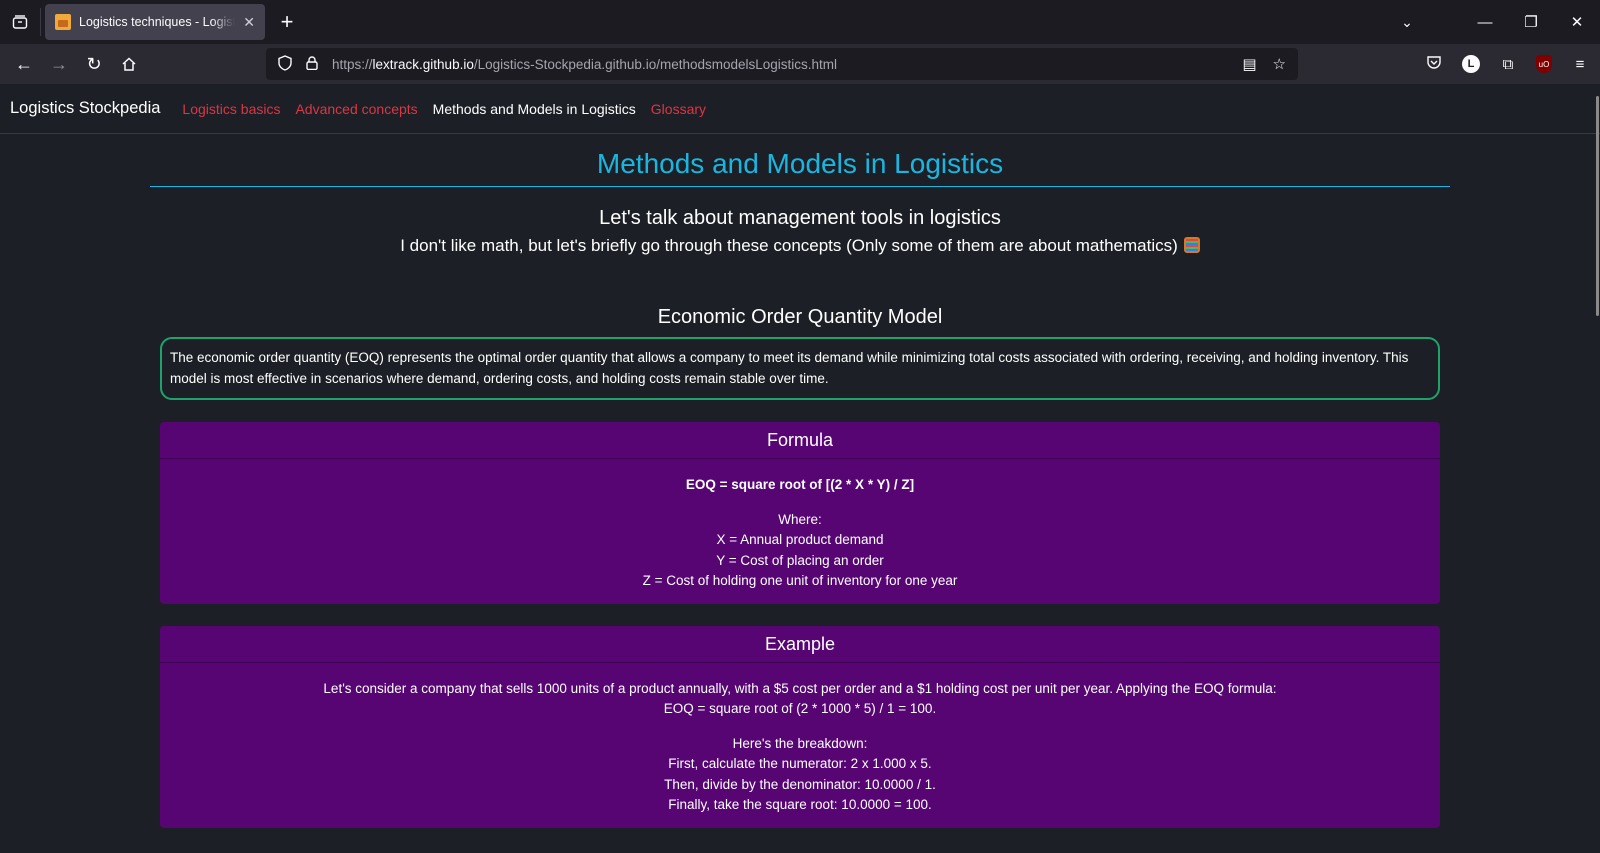 Image resolution: width=1600 pixels, height=853 pixels. Describe the element at coordinates (800, 519) in the screenshot. I see `formula-where: Where:` at that location.